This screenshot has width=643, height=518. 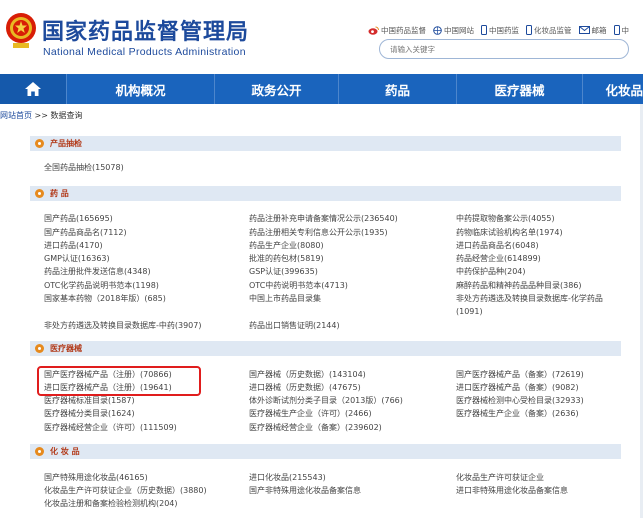 I want to click on toplink-label: 中国网站, so click(x=459, y=30).